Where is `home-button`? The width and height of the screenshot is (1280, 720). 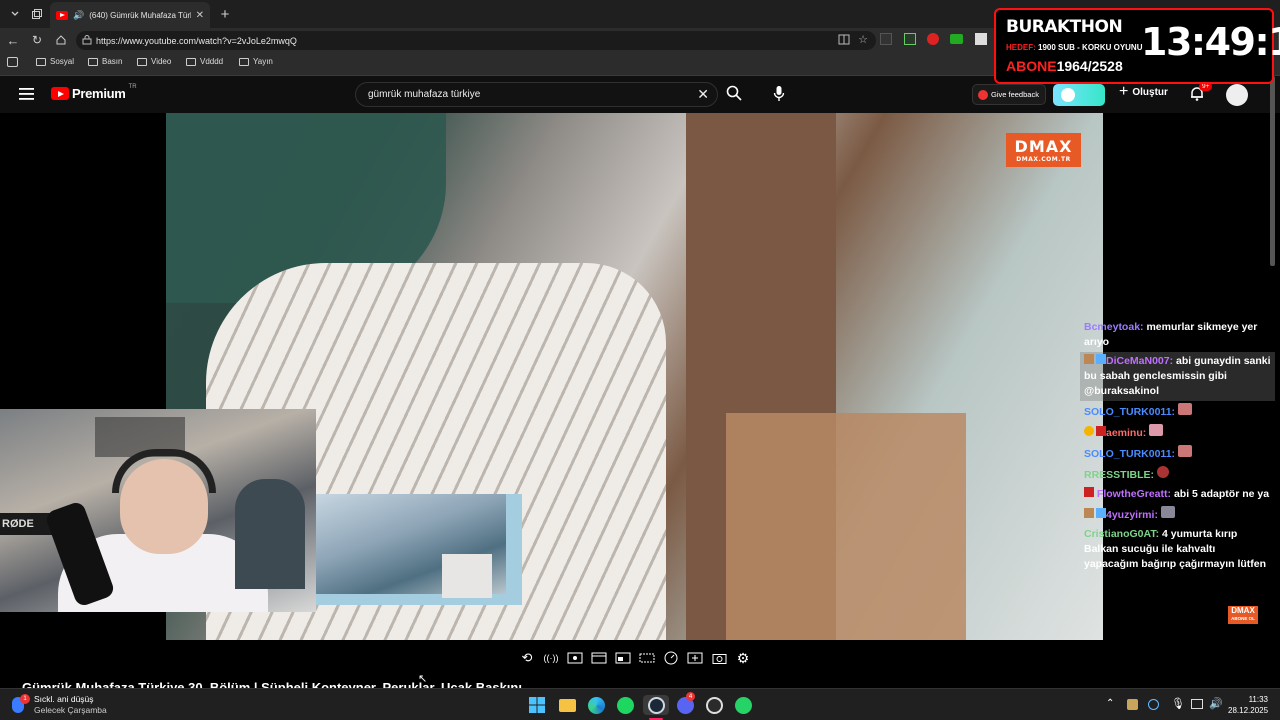 home-button is located at coordinates (61, 40).